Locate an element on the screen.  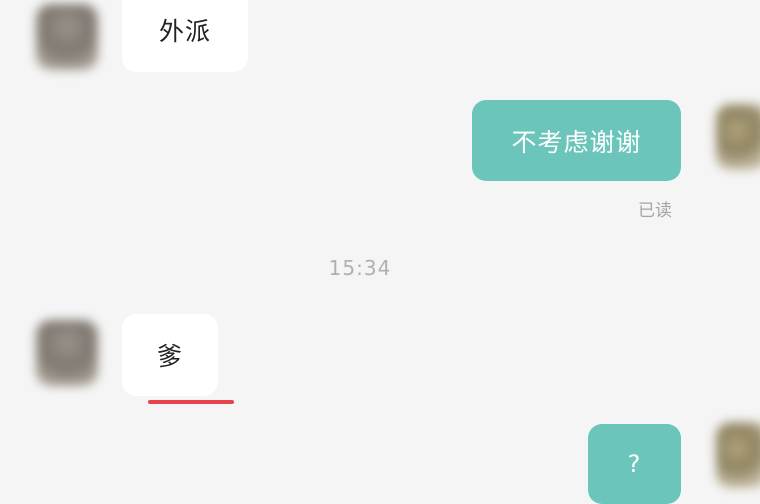
highlight-underline is located at coordinates (191, 402).